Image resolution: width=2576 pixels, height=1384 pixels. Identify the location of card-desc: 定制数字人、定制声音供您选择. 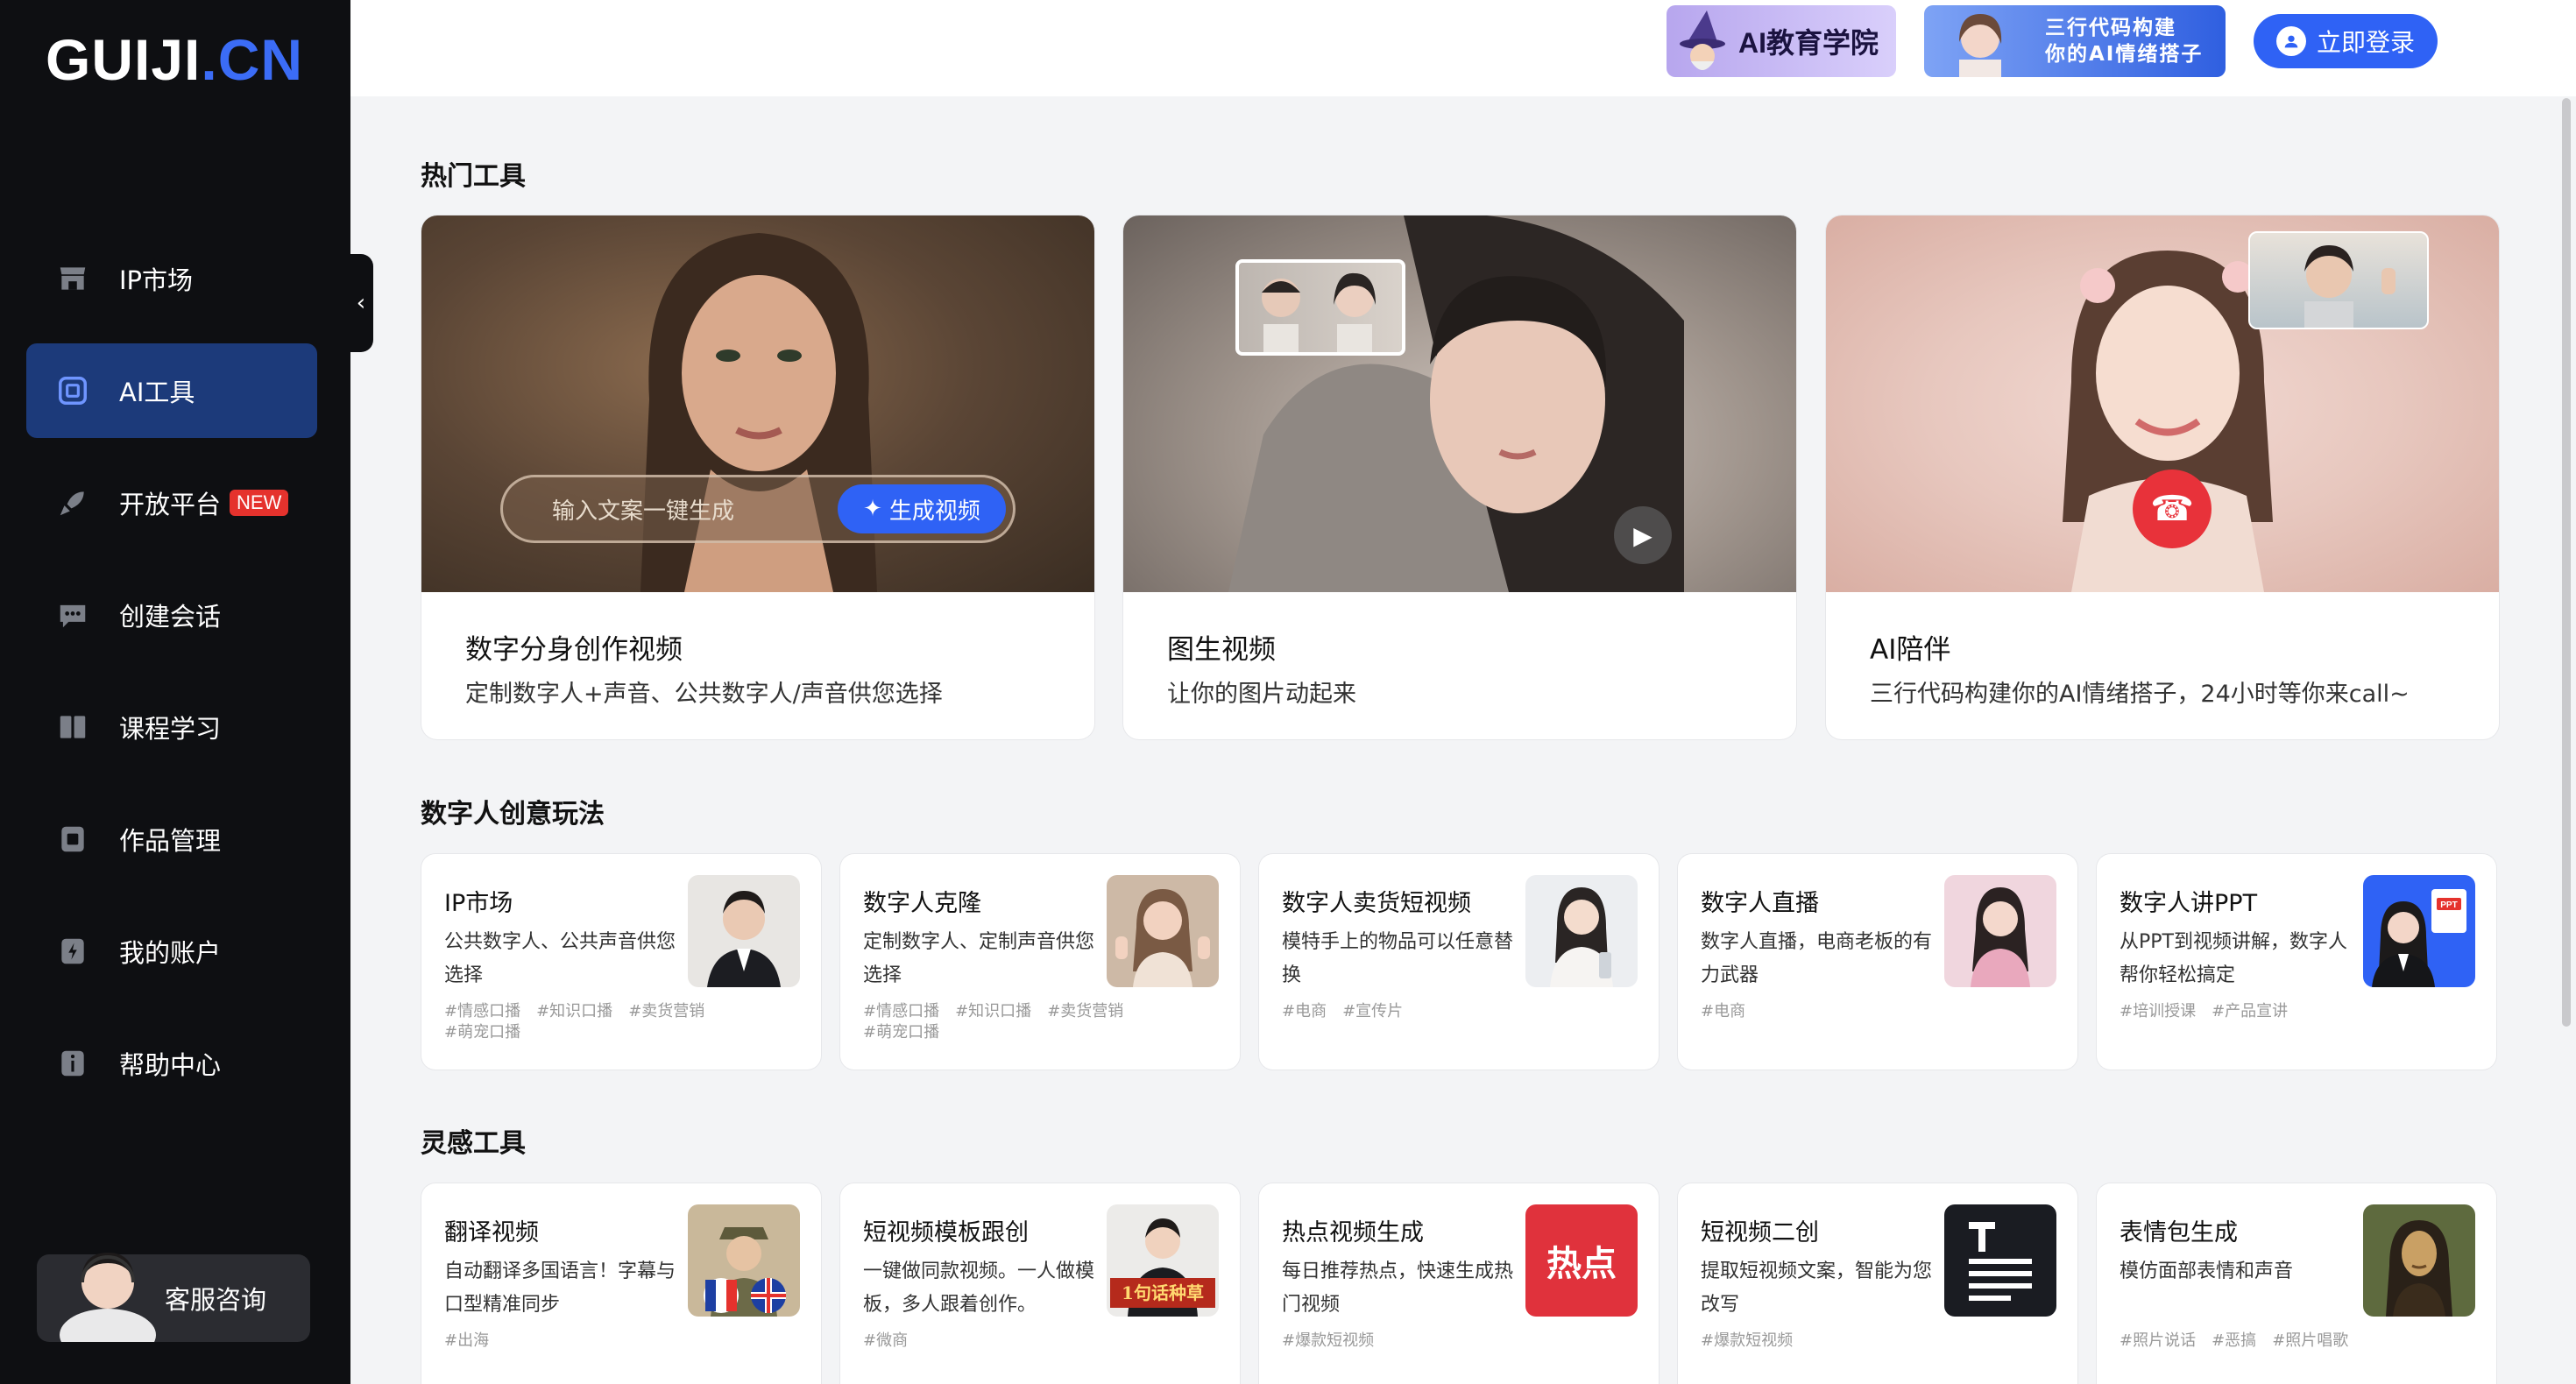
(979, 959).